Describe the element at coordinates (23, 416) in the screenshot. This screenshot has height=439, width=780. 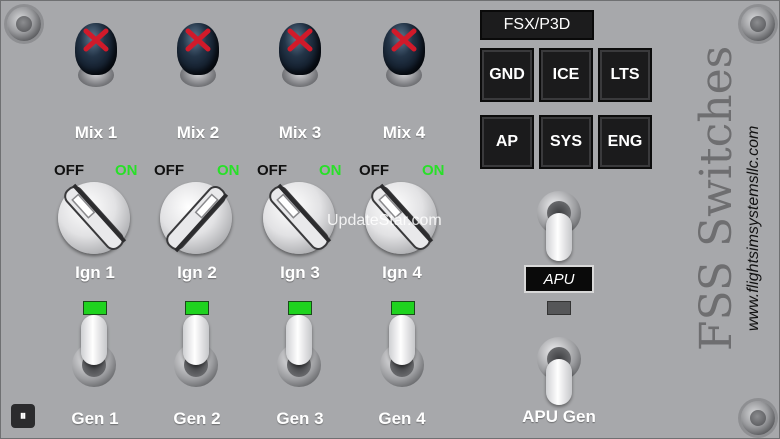
I see `app-corner-icon: ⏸` at that location.